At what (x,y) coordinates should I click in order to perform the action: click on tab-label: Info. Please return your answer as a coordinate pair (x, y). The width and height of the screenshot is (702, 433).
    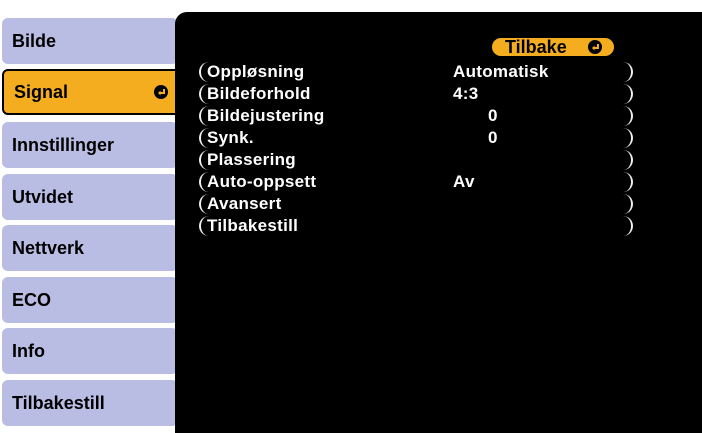
    Looking at the image, I should click on (28, 350).